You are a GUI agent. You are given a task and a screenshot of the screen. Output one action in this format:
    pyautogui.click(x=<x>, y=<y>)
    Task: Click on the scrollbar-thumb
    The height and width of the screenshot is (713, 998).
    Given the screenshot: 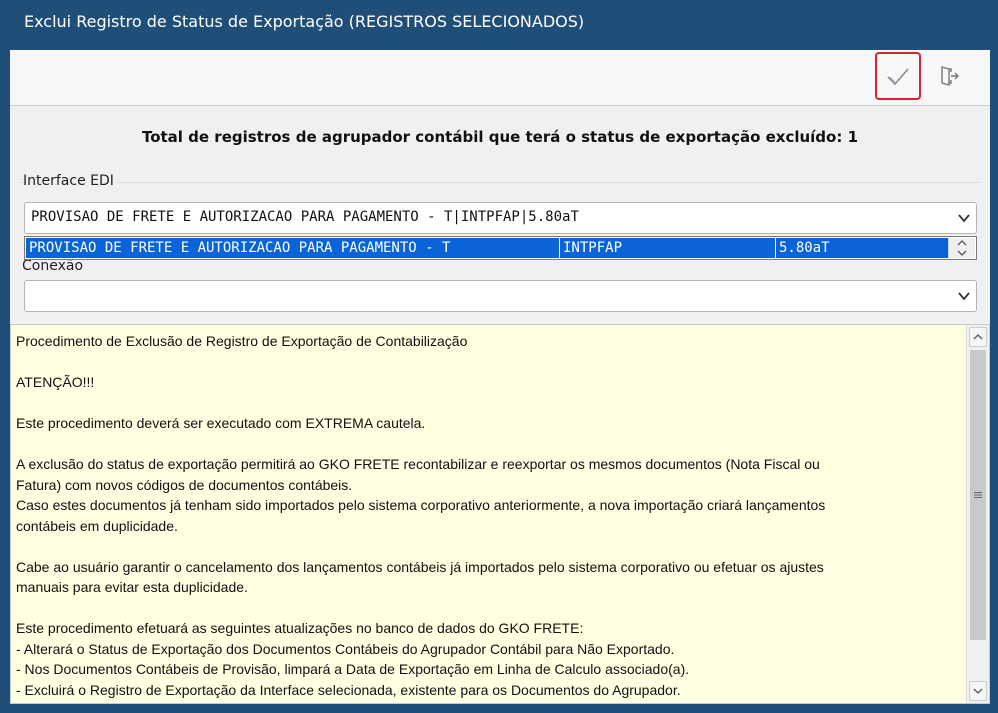 What is the action you would take?
    pyautogui.click(x=978, y=495)
    